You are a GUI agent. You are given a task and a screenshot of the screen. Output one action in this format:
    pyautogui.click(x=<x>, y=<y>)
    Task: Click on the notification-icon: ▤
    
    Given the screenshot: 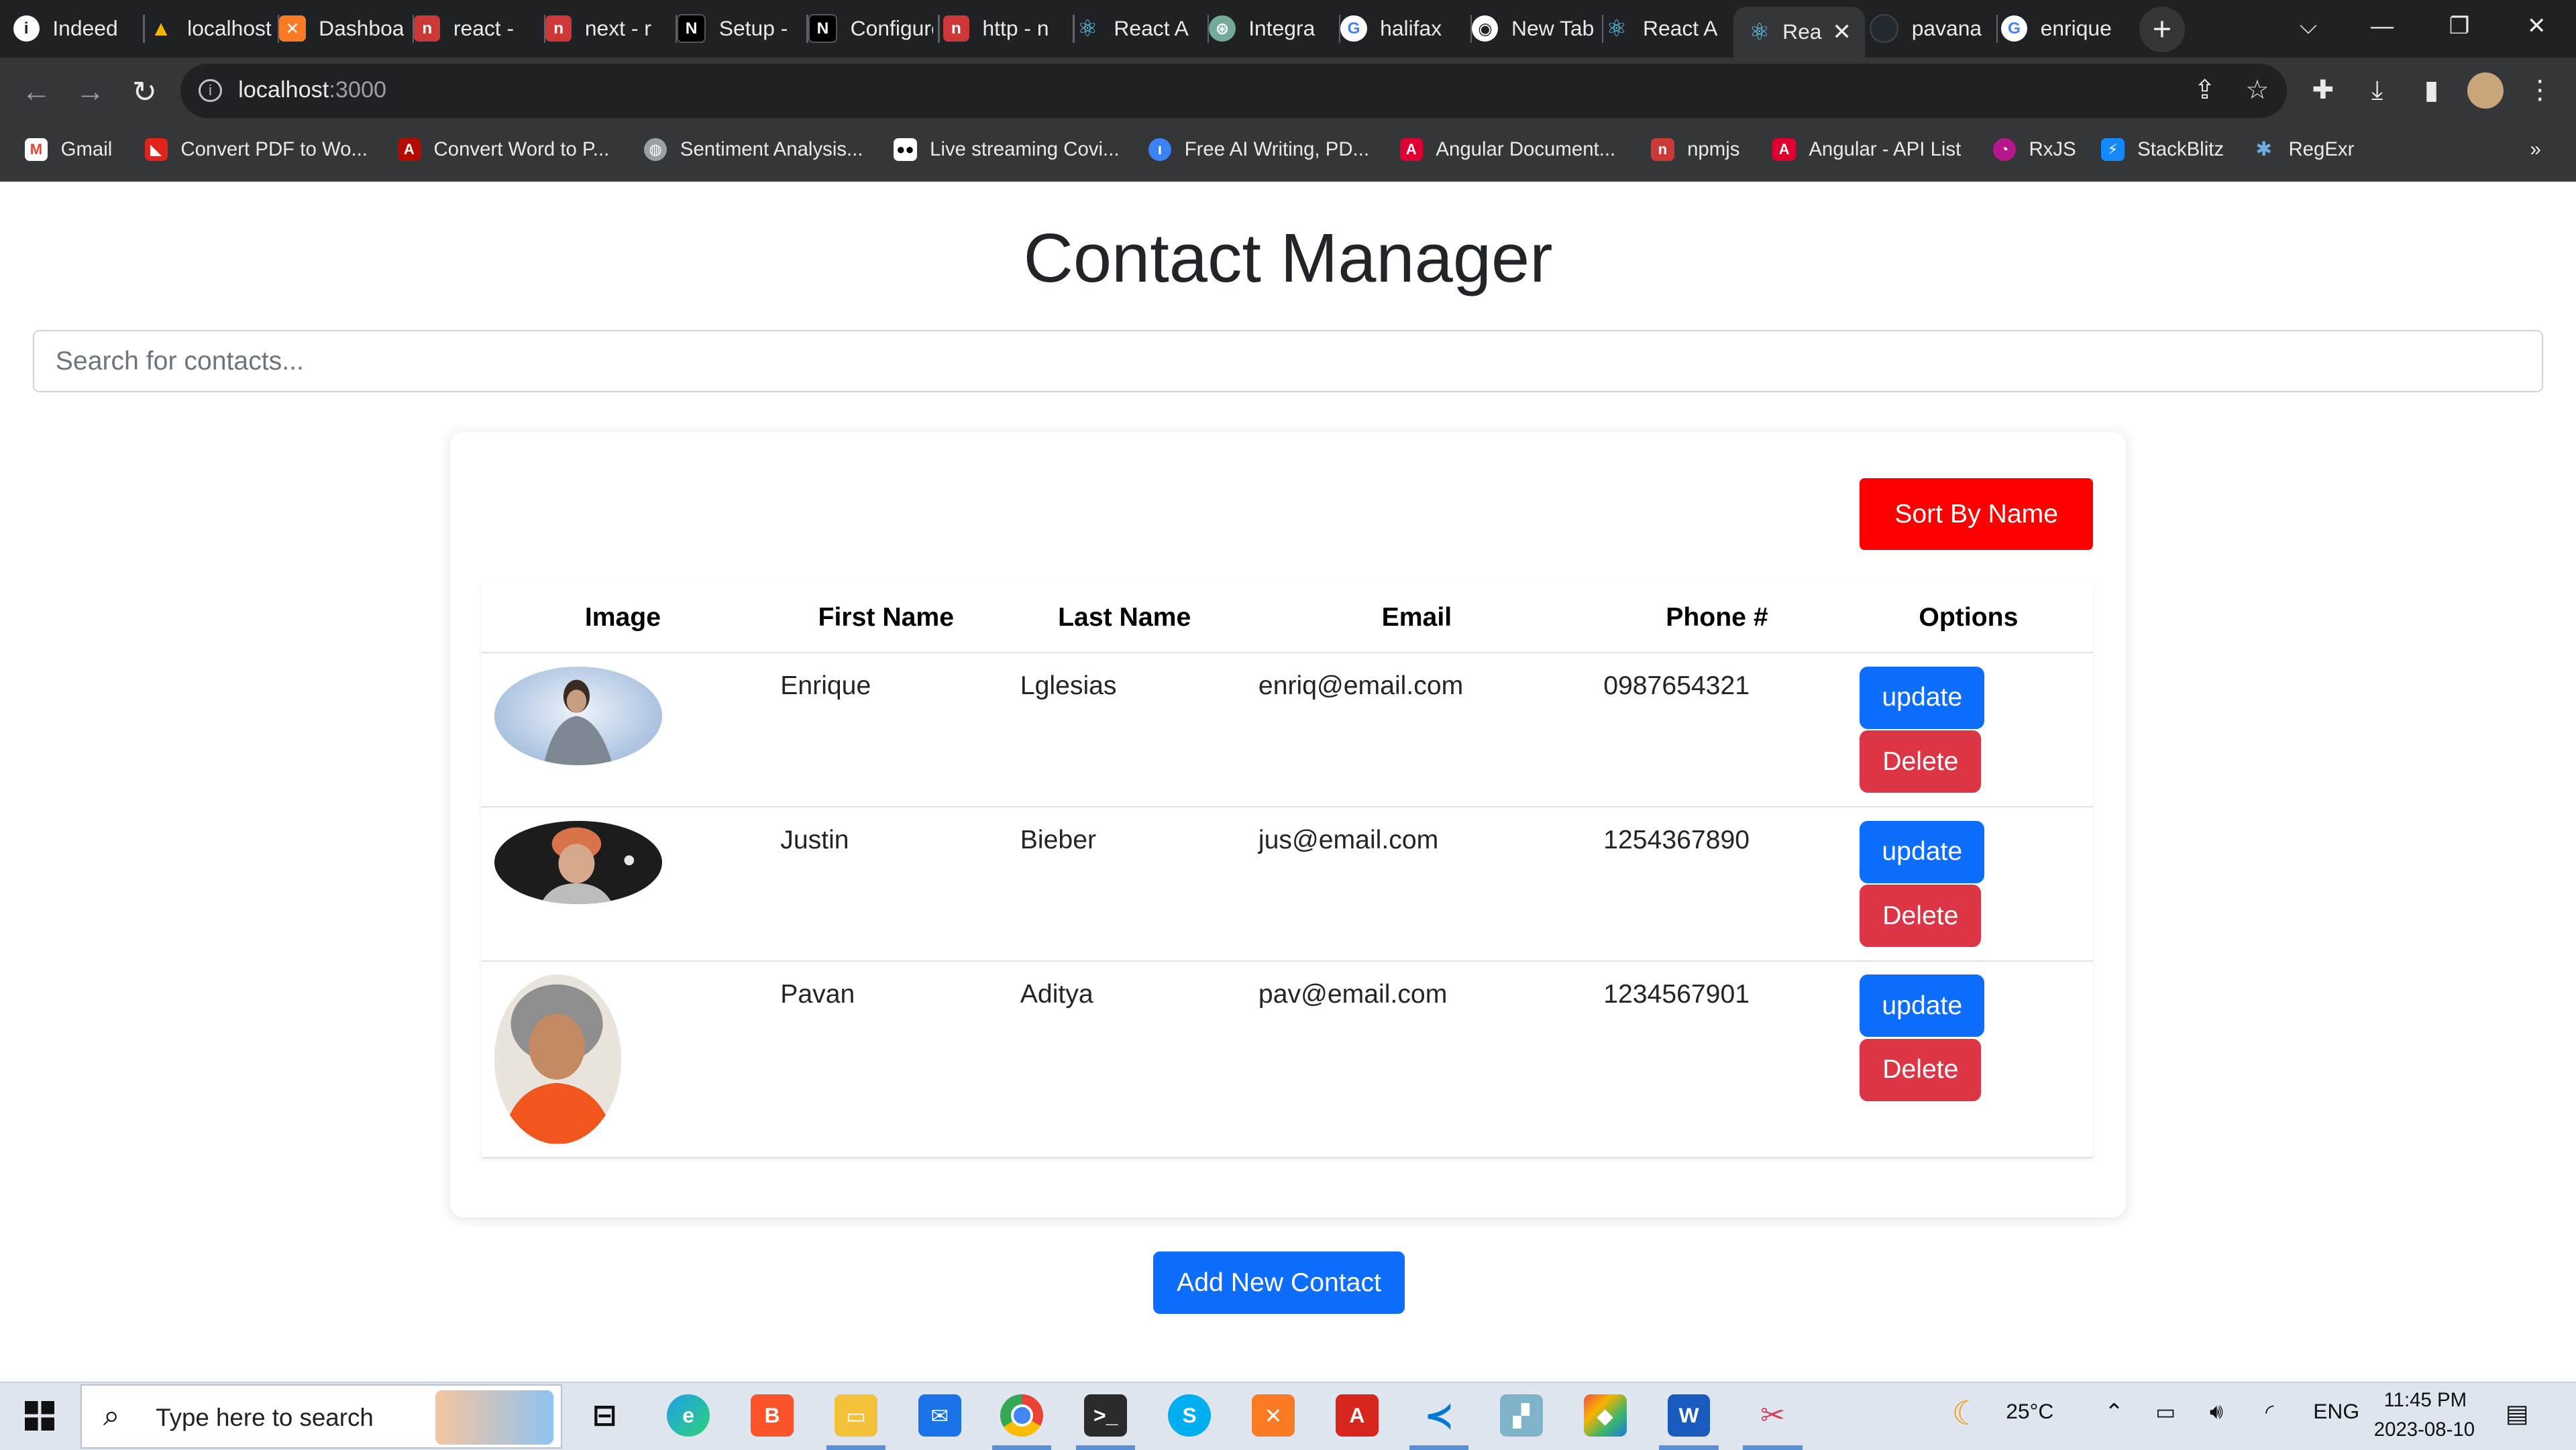 What is the action you would take?
    pyautogui.click(x=2517, y=1413)
    